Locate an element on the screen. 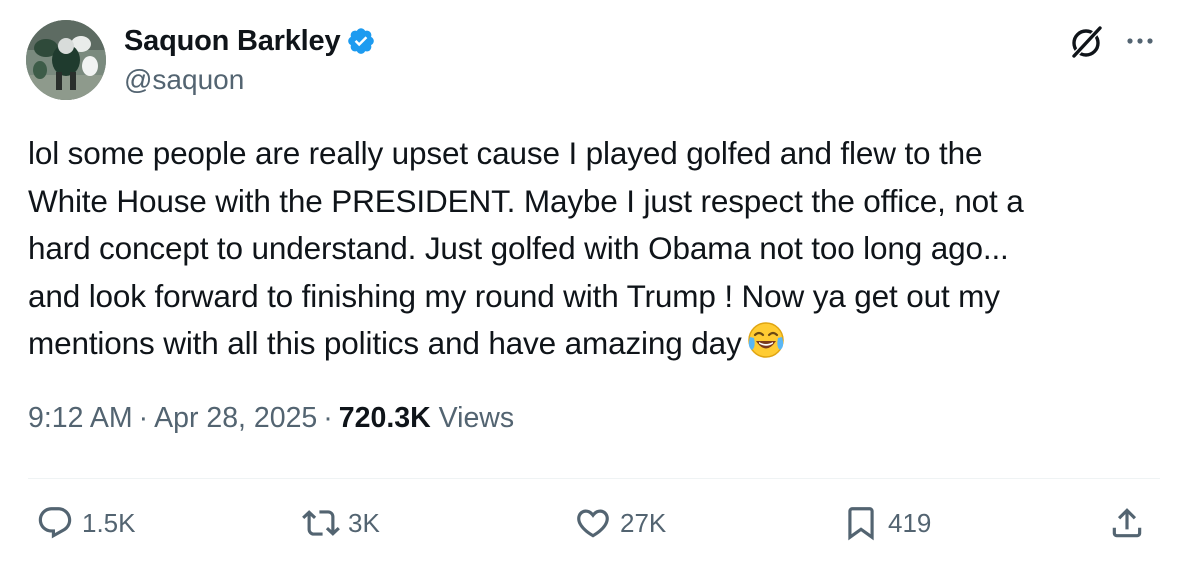 Image resolution: width=1188 pixels, height=570 pixels. reply-button: 1.5K is located at coordinates (86, 523).